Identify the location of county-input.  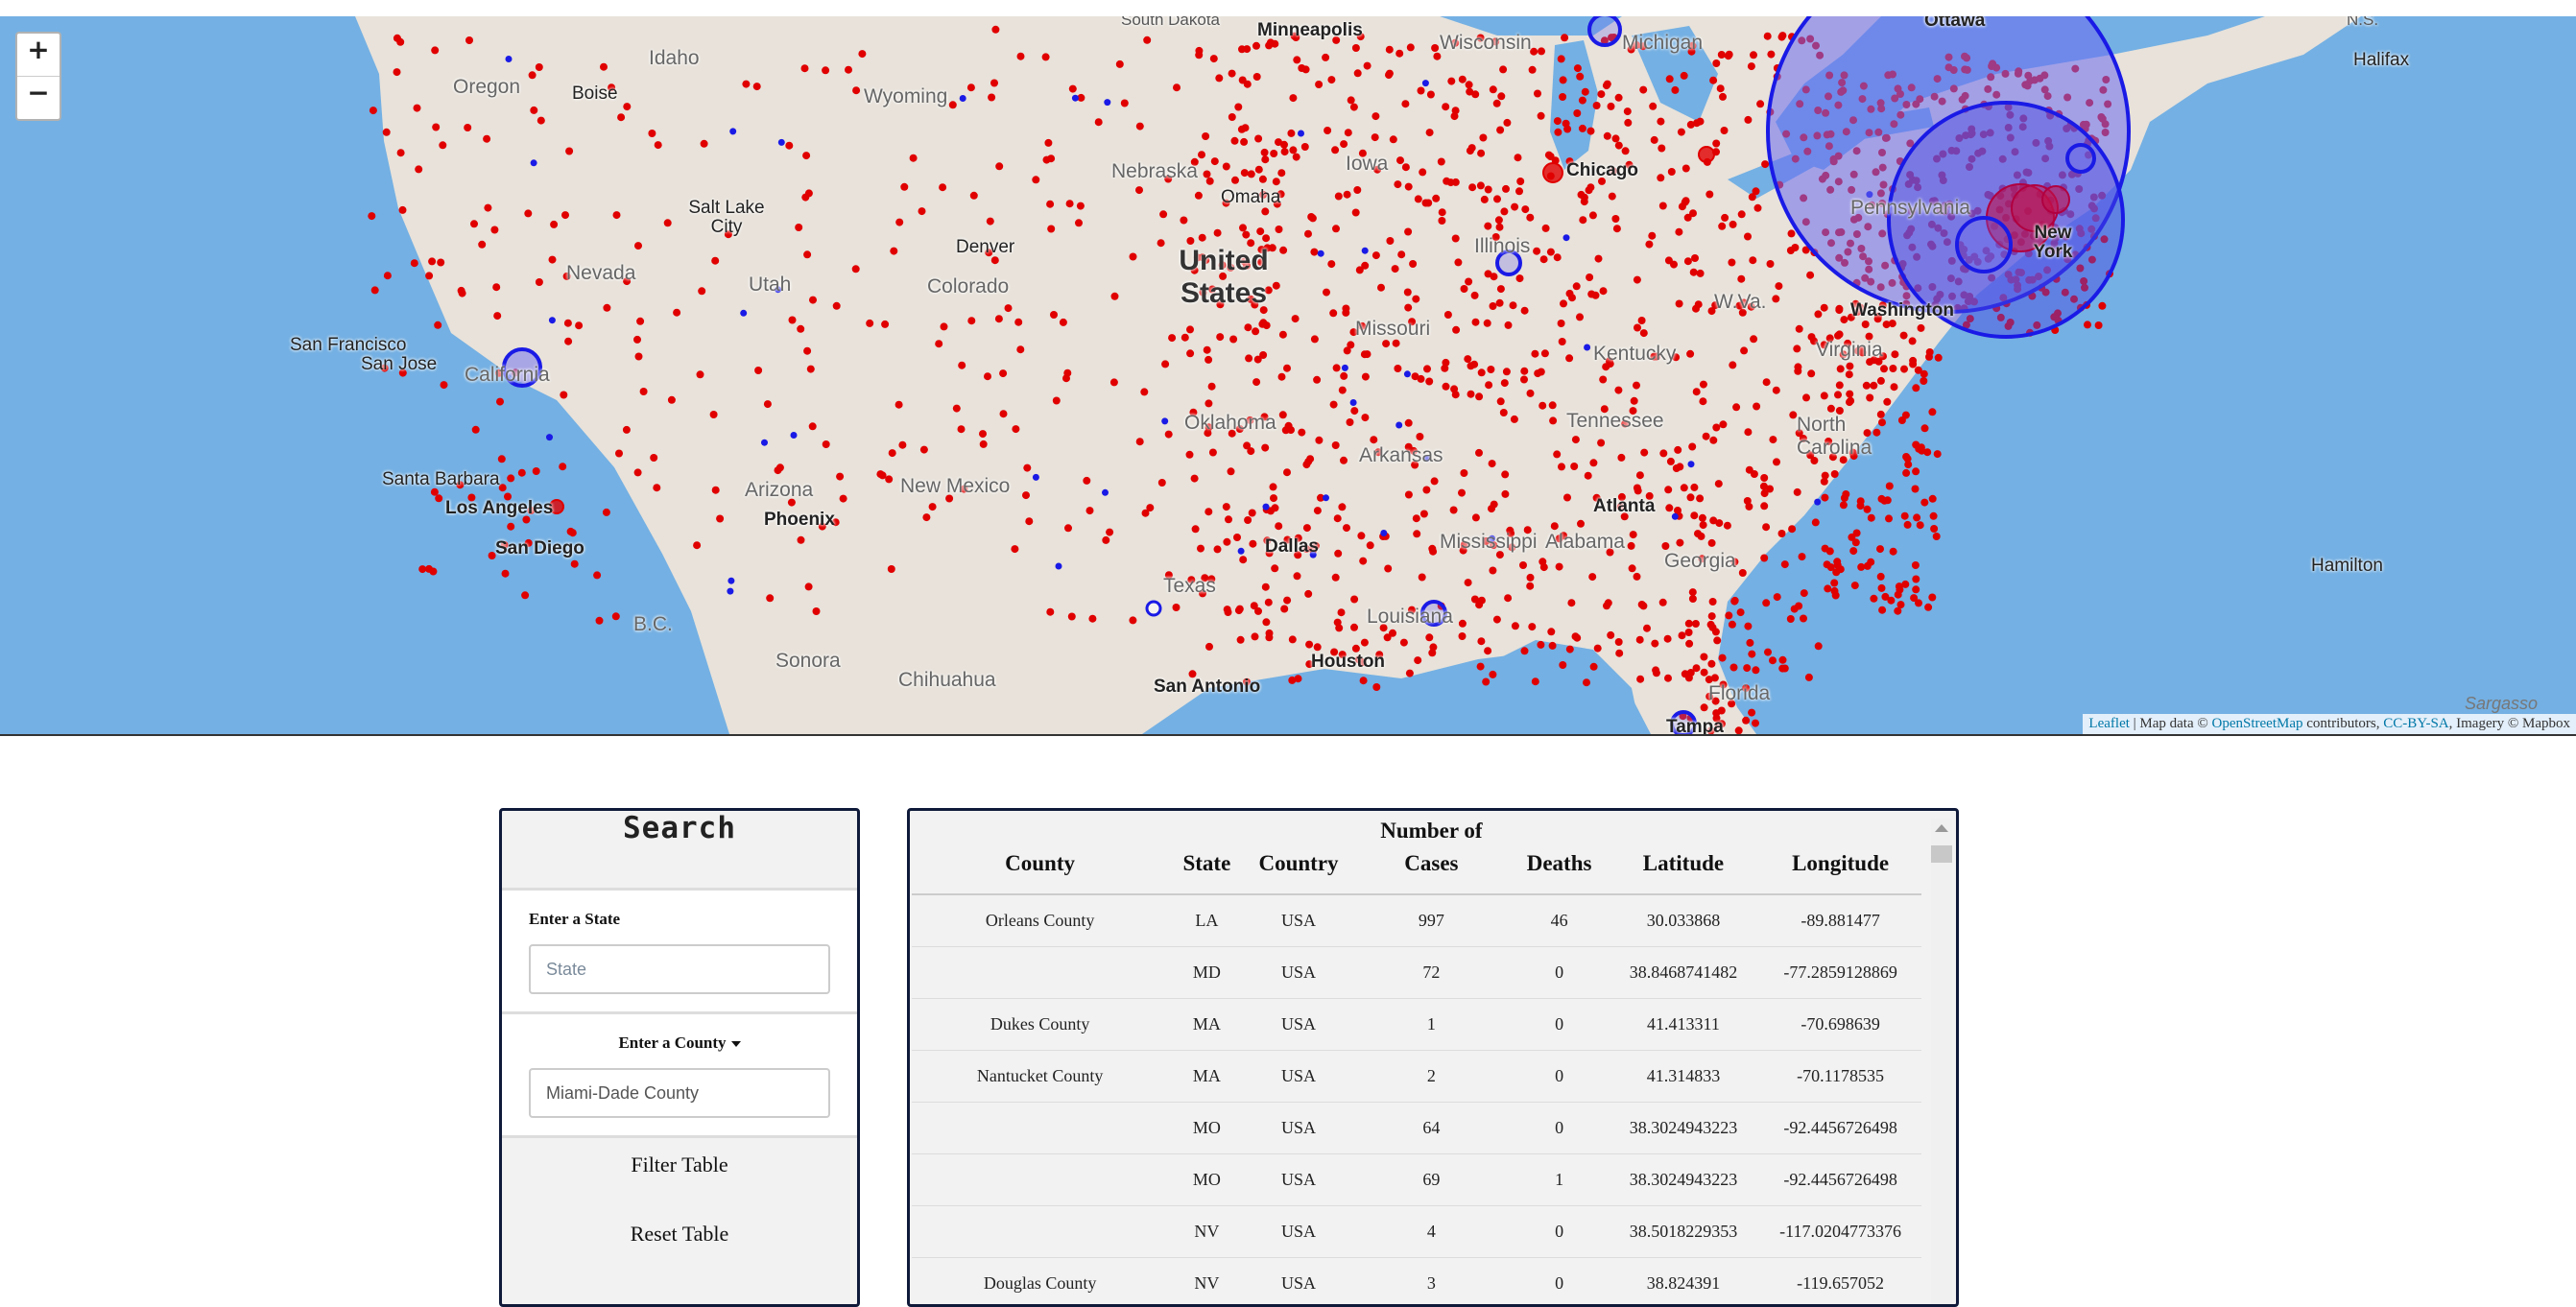
(679, 1093).